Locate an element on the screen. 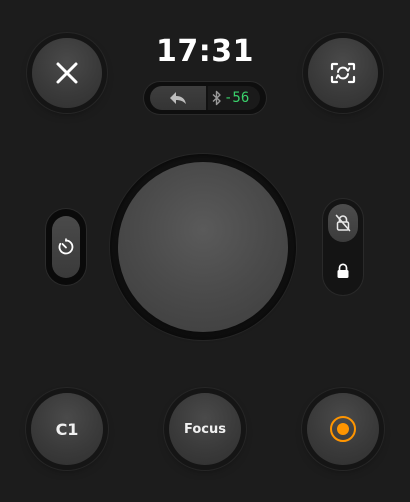 This screenshot has height=502, width=410. lock-icon is located at coordinates (343, 271).